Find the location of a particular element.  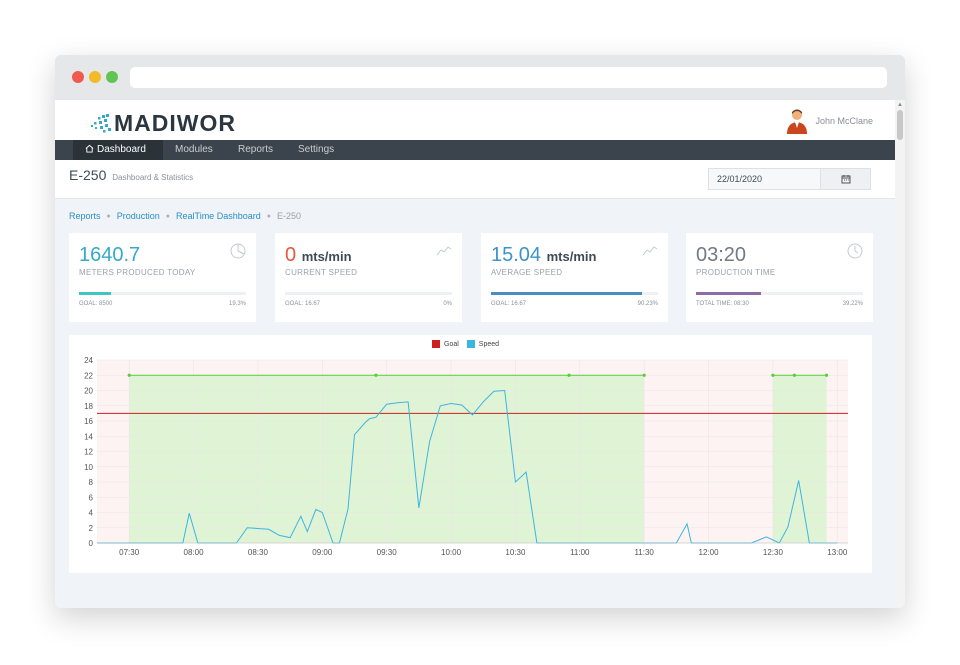

kpi-value-number: 15.04 is located at coordinates (516, 255).